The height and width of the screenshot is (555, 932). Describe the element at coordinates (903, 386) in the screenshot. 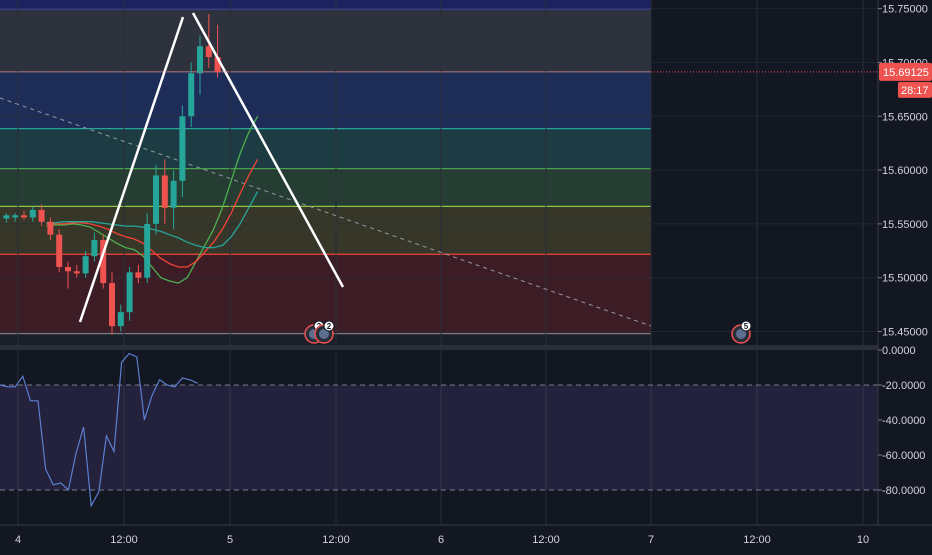

I see `oscillator-tick-label-1: -20.0000` at that location.